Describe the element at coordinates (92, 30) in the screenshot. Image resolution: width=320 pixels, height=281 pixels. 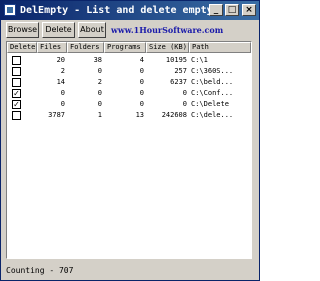
I see `about-button: About` at that location.